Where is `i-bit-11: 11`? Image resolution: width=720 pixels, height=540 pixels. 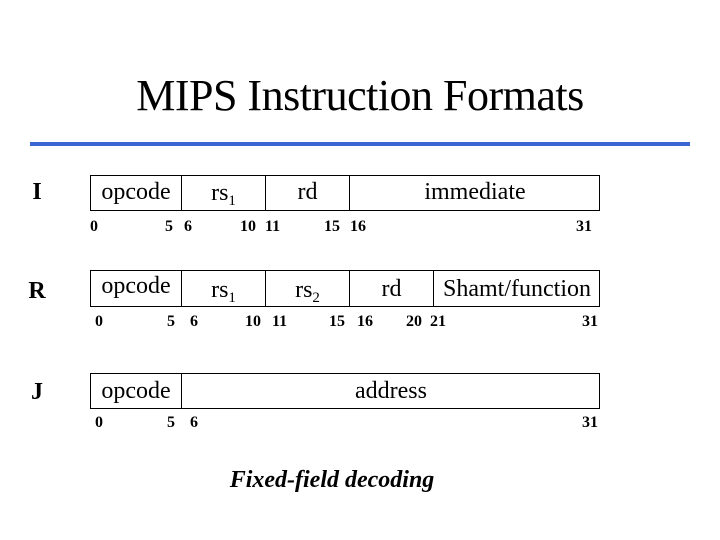 i-bit-11: 11 is located at coordinates (273, 226).